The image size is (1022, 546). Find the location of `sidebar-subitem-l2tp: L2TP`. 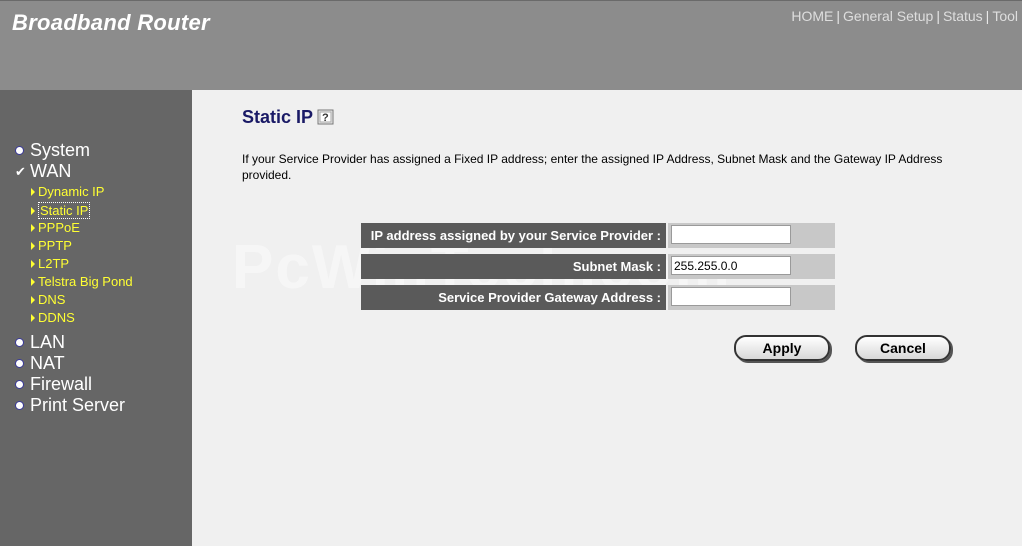

sidebar-subitem-l2tp: L2TP is located at coordinates (50, 263).